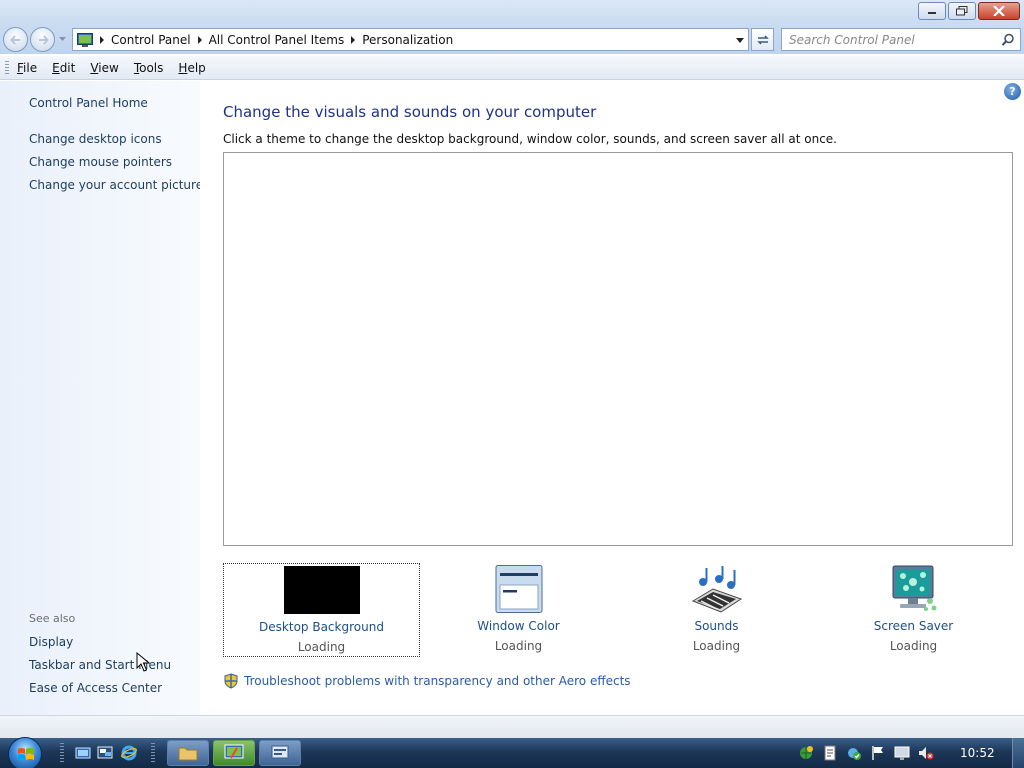  I want to click on file-explorer-app, so click(188, 753).